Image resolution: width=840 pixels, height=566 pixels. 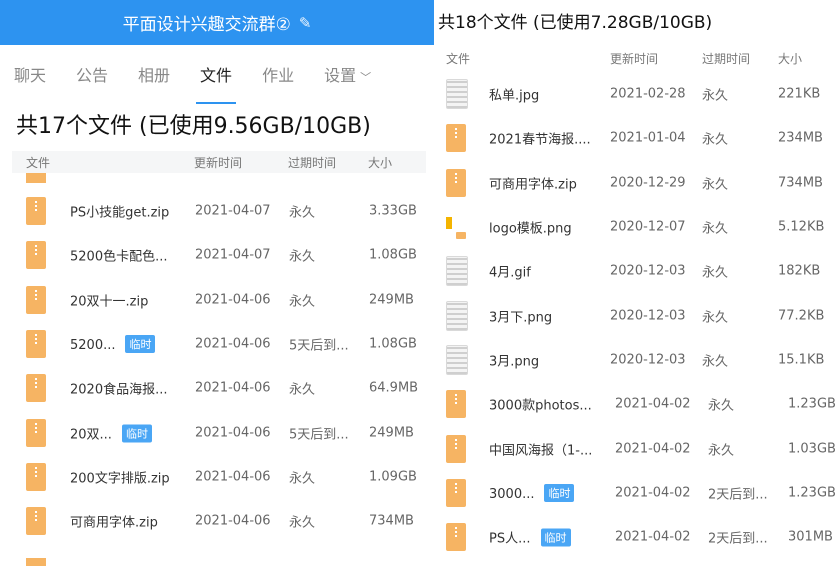 I want to click on file-name: PS人... 临时, so click(x=530, y=537).